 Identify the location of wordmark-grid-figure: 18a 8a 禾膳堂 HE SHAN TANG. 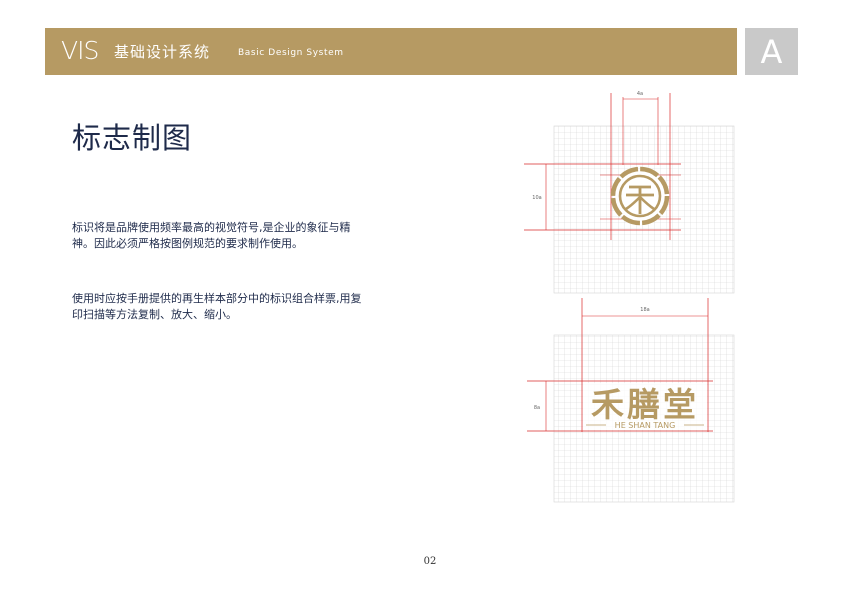
(631, 400).